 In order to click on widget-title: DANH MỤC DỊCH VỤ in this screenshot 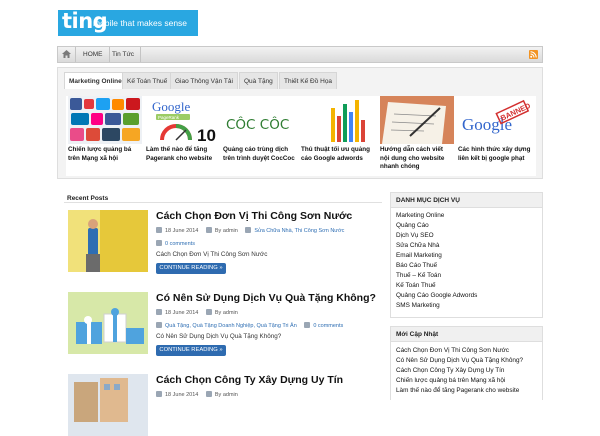, I will do `click(466, 200)`.